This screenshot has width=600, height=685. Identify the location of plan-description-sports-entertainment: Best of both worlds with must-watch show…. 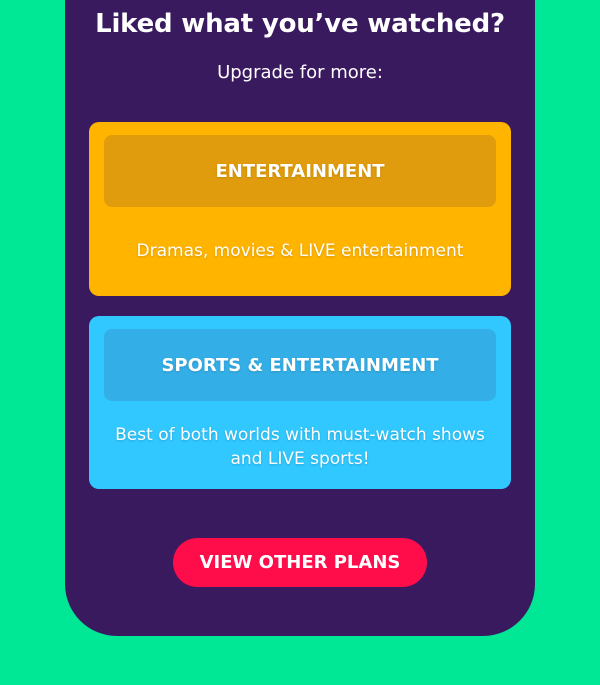
(300, 447).